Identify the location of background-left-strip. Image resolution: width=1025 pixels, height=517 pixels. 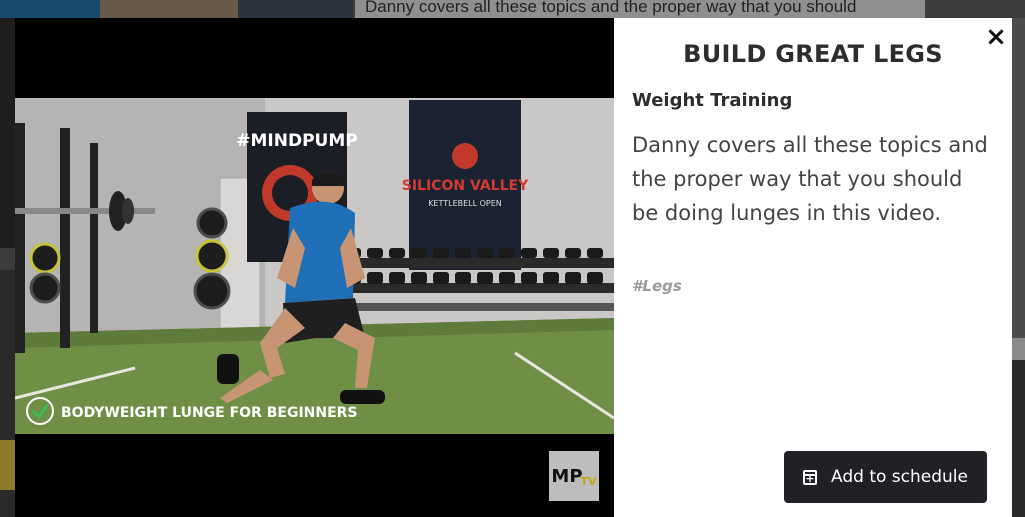
(7, 133).